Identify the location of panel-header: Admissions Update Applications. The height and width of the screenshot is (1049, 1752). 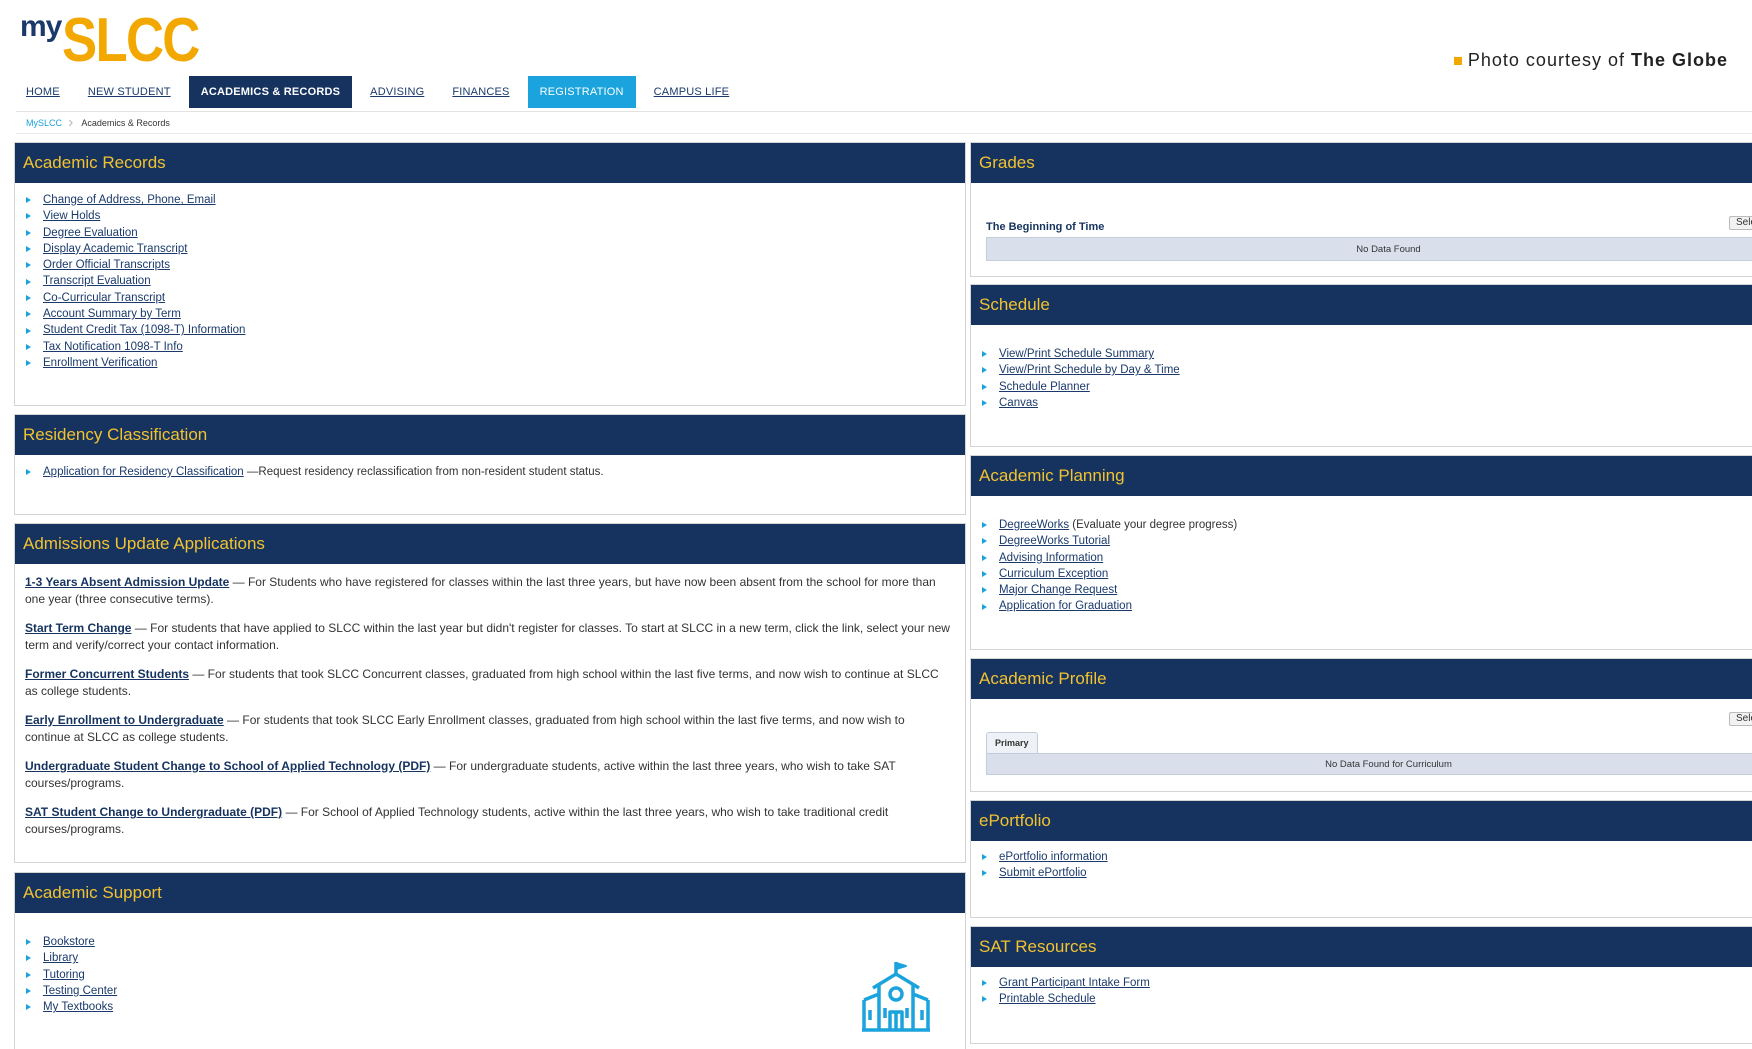
(490, 544).